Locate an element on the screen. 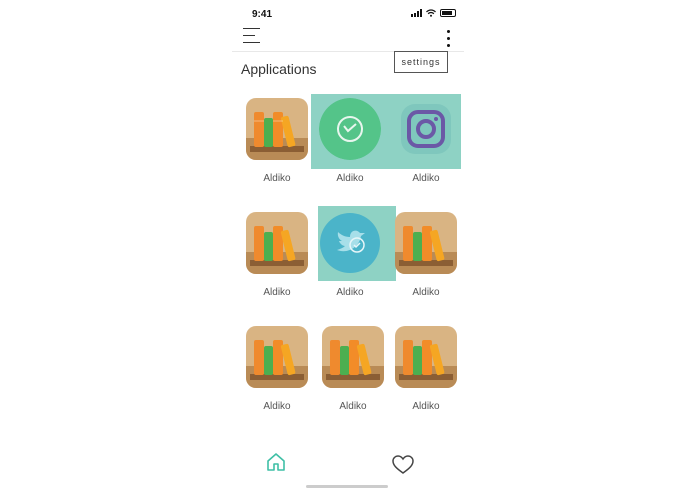 This screenshot has width=695, height=494. cellular-signal-icon is located at coordinates (416, 13).